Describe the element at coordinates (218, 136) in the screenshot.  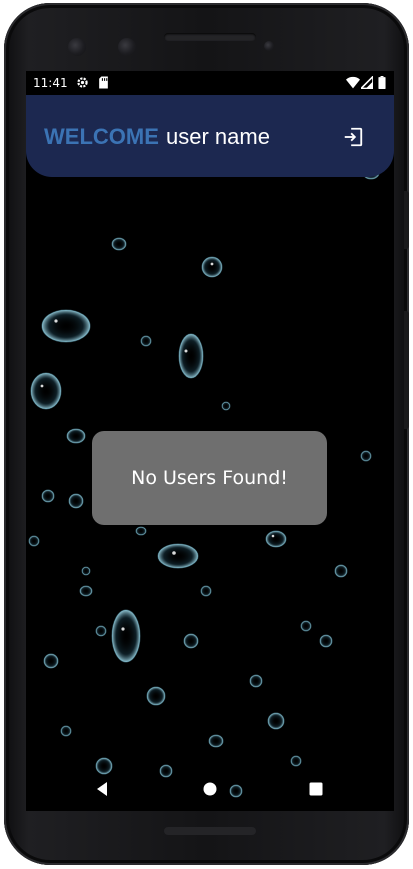
I see `user-name-label: user name` at that location.